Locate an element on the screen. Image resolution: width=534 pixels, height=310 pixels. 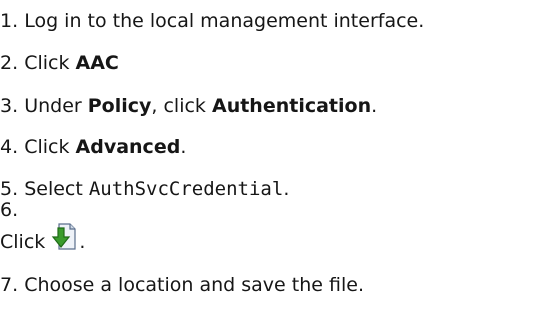
step-4: 4. Click Advanced. is located at coordinates (93, 147).